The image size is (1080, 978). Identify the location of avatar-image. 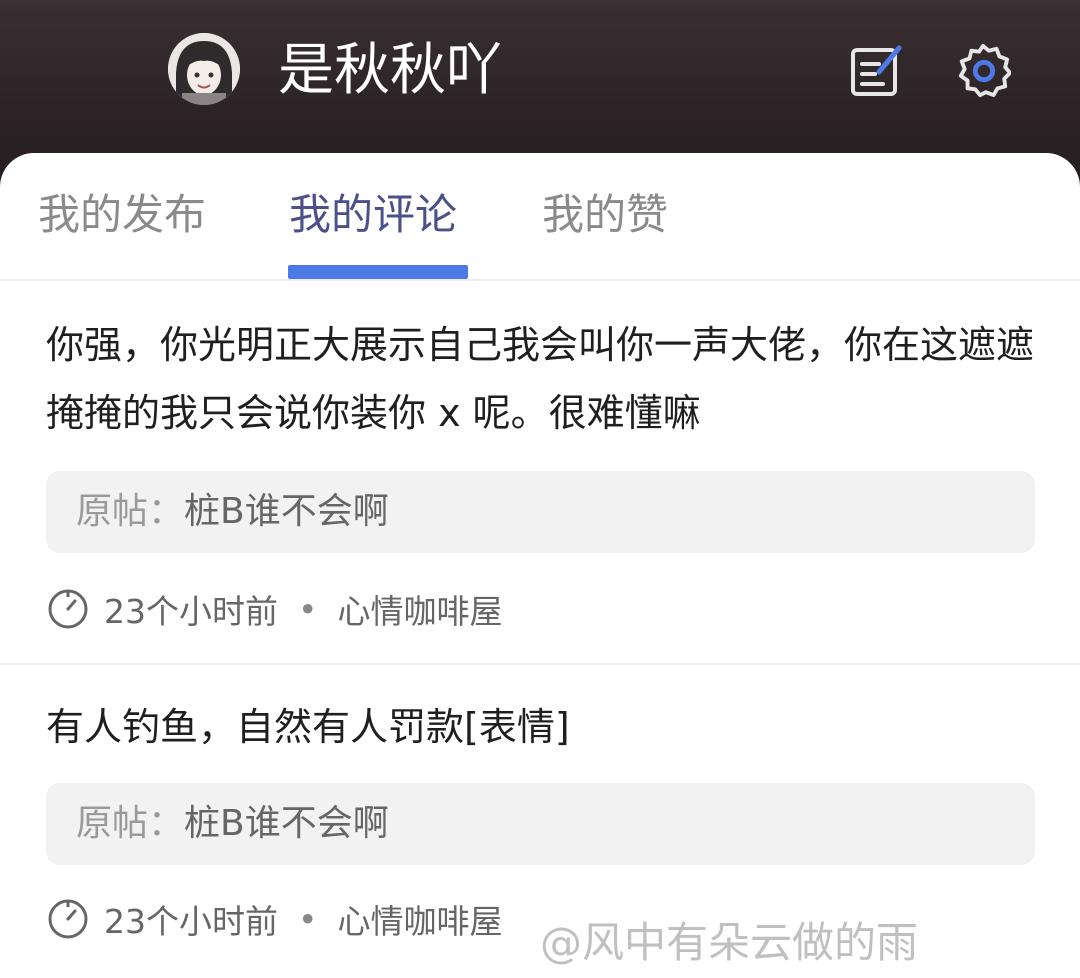
(204, 69).